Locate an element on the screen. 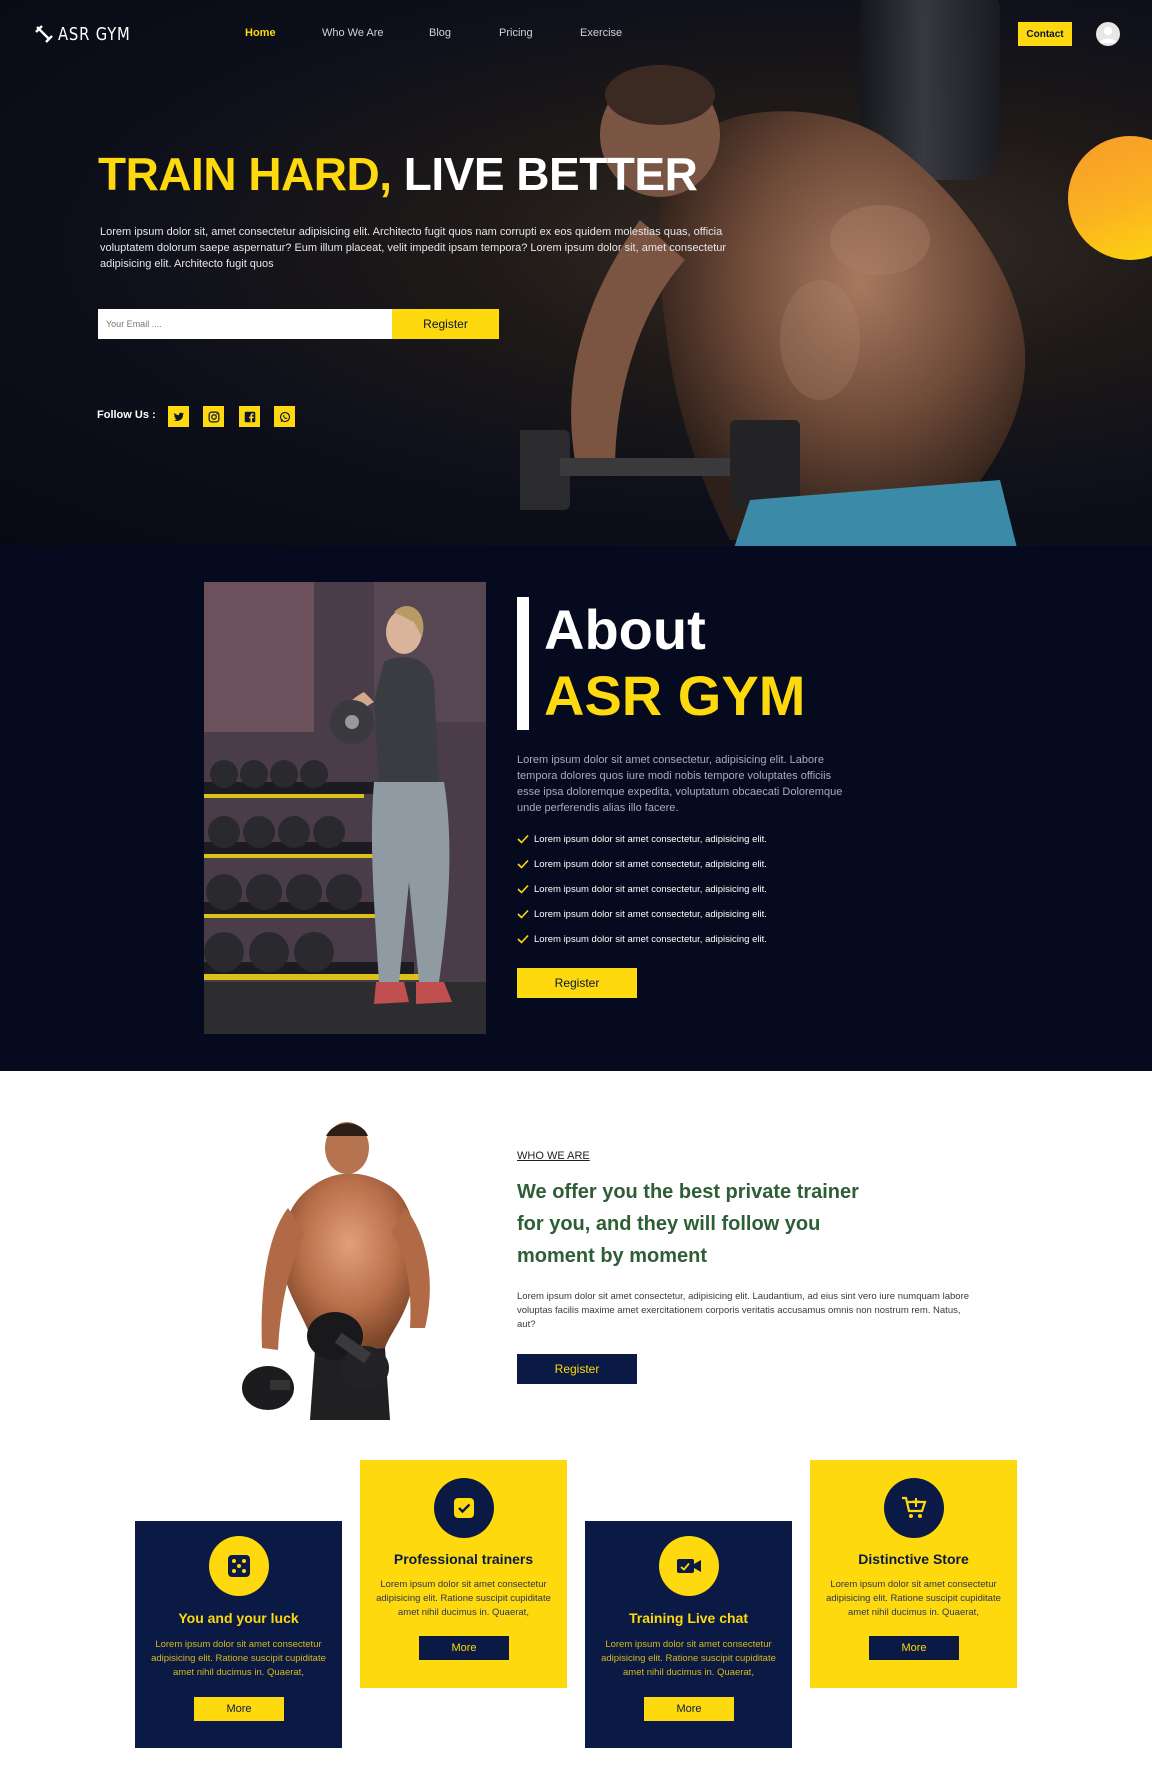  brand-logo: ASR GYM is located at coordinates (90, 34).